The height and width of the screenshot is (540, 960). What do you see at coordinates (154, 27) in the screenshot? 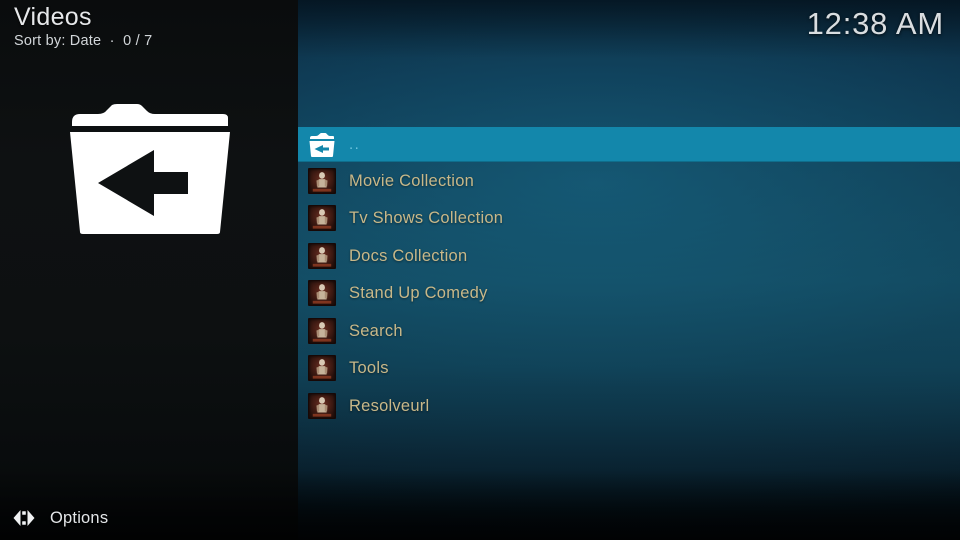
I see `window-header: Videos Sort by: Date · 0 / 7` at bounding box center [154, 27].